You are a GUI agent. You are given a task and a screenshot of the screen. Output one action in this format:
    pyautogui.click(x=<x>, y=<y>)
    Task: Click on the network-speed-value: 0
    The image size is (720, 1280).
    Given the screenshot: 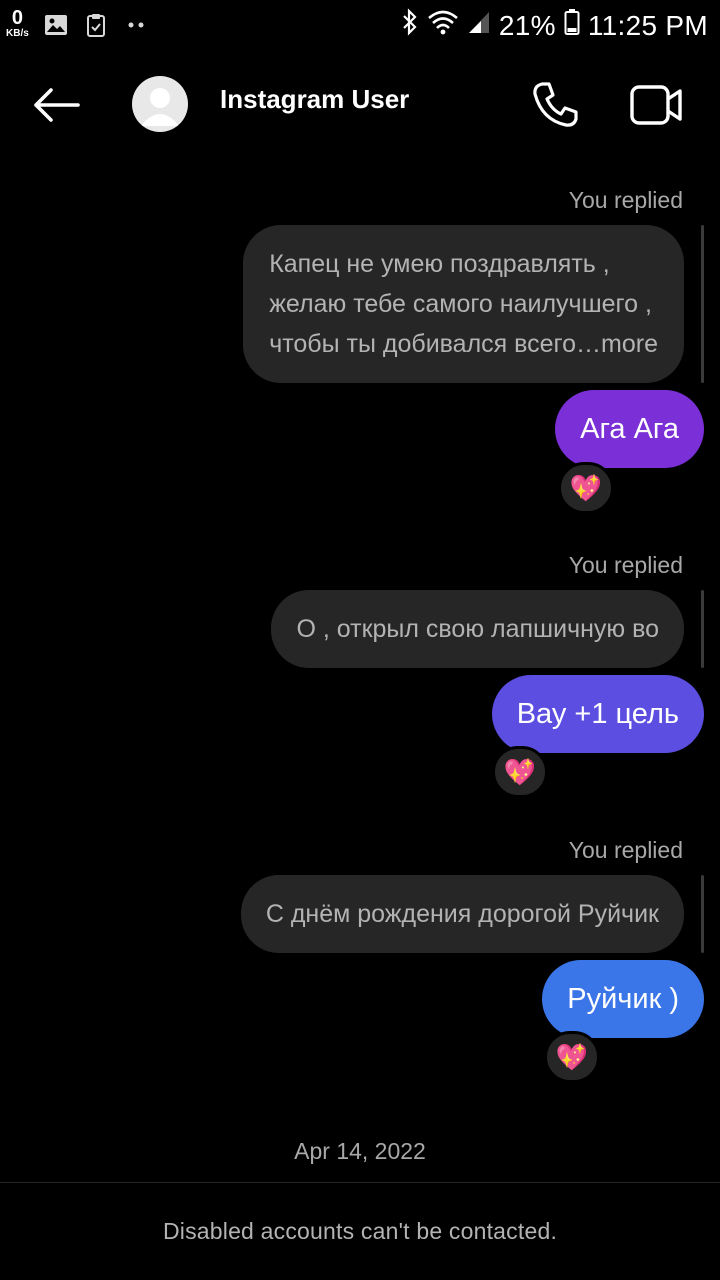 What is the action you would take?
    pyautogui.click(x=17, y=18)
    